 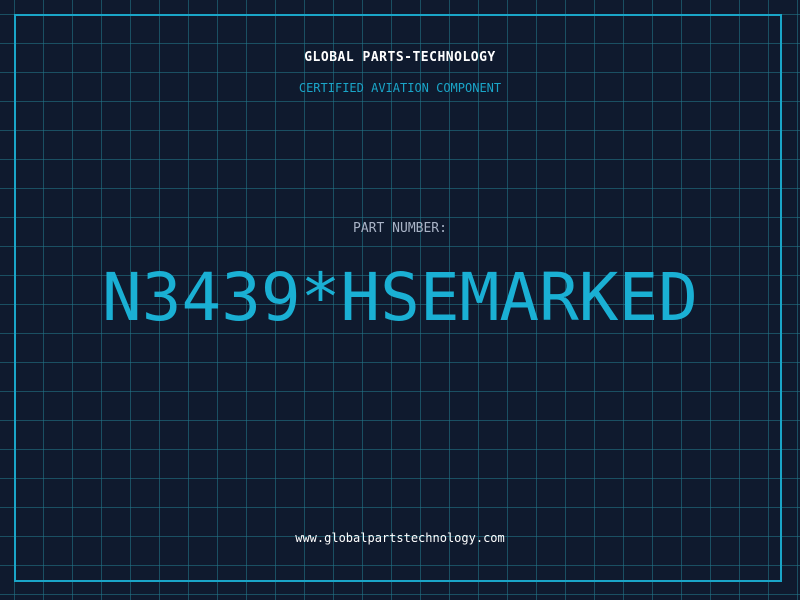 I want to click on certification-text: CERTIFIED AVIATION COMPONENT, so click(x=400, y=88).